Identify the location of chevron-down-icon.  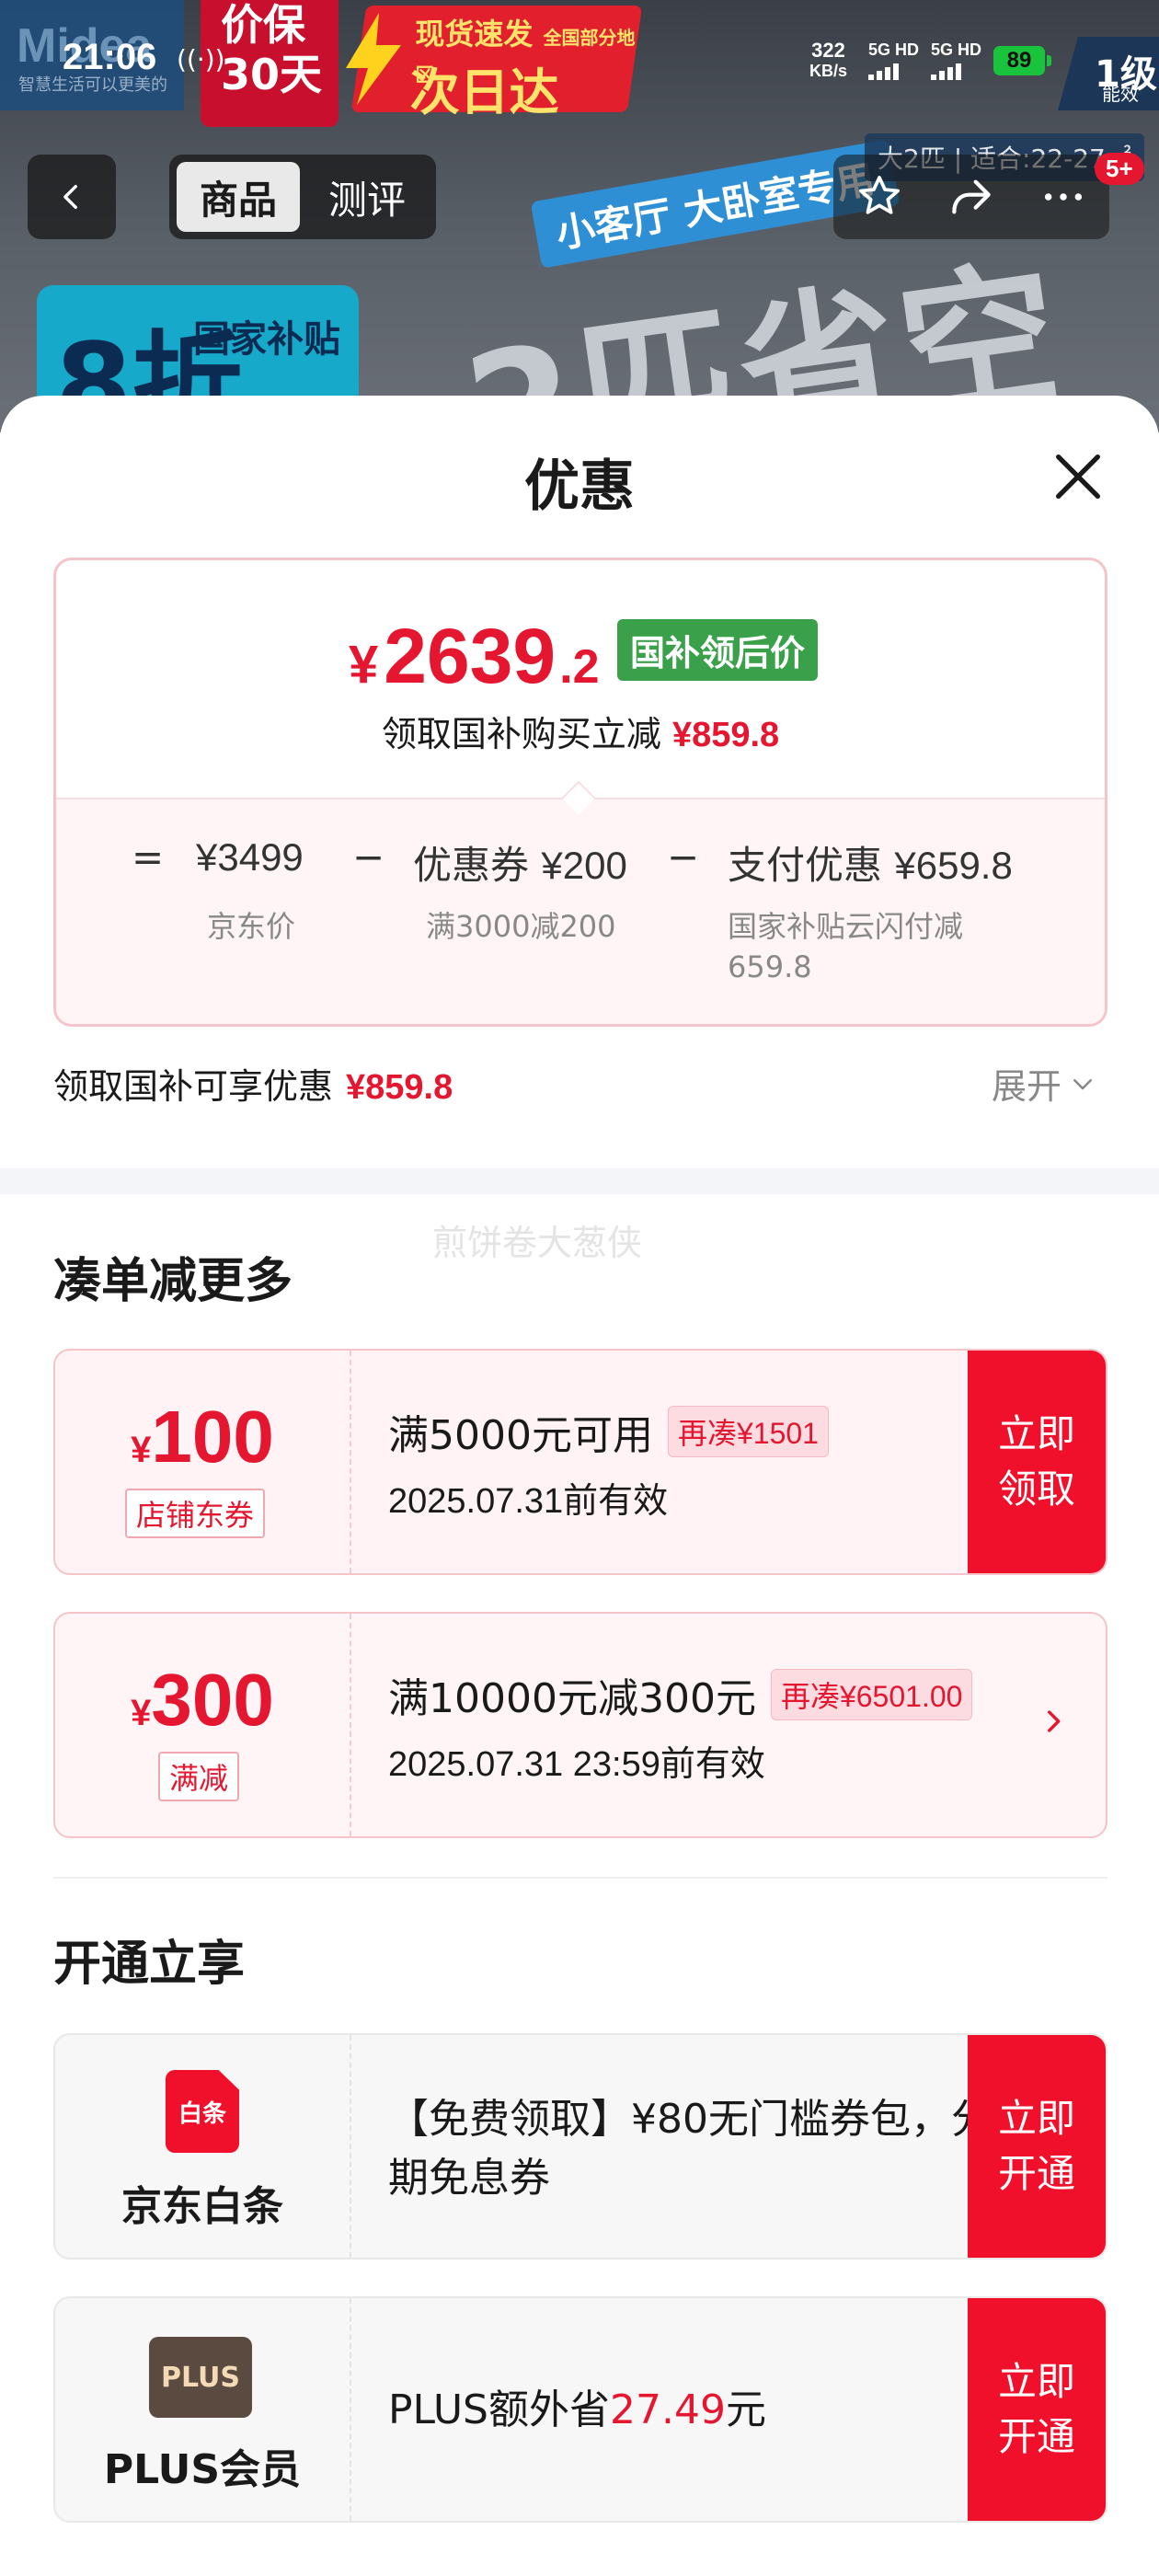
(1083, 1083).